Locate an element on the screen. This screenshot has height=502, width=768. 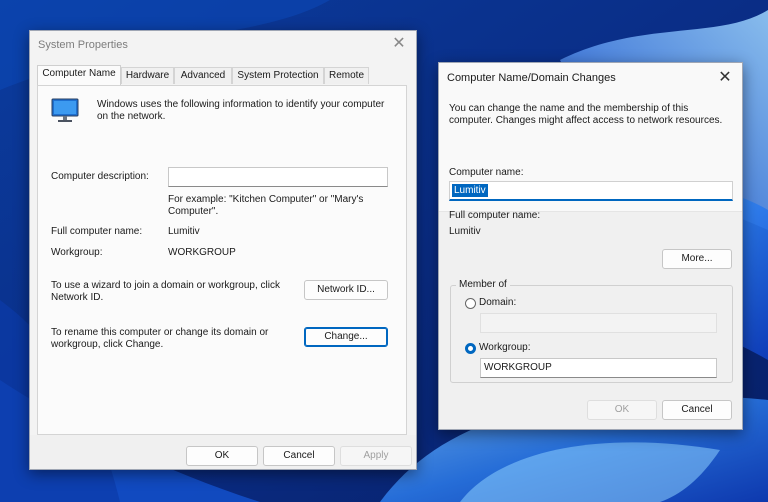
dialog-footer: OK Cancel Apply is located at coordinates (223, 452).